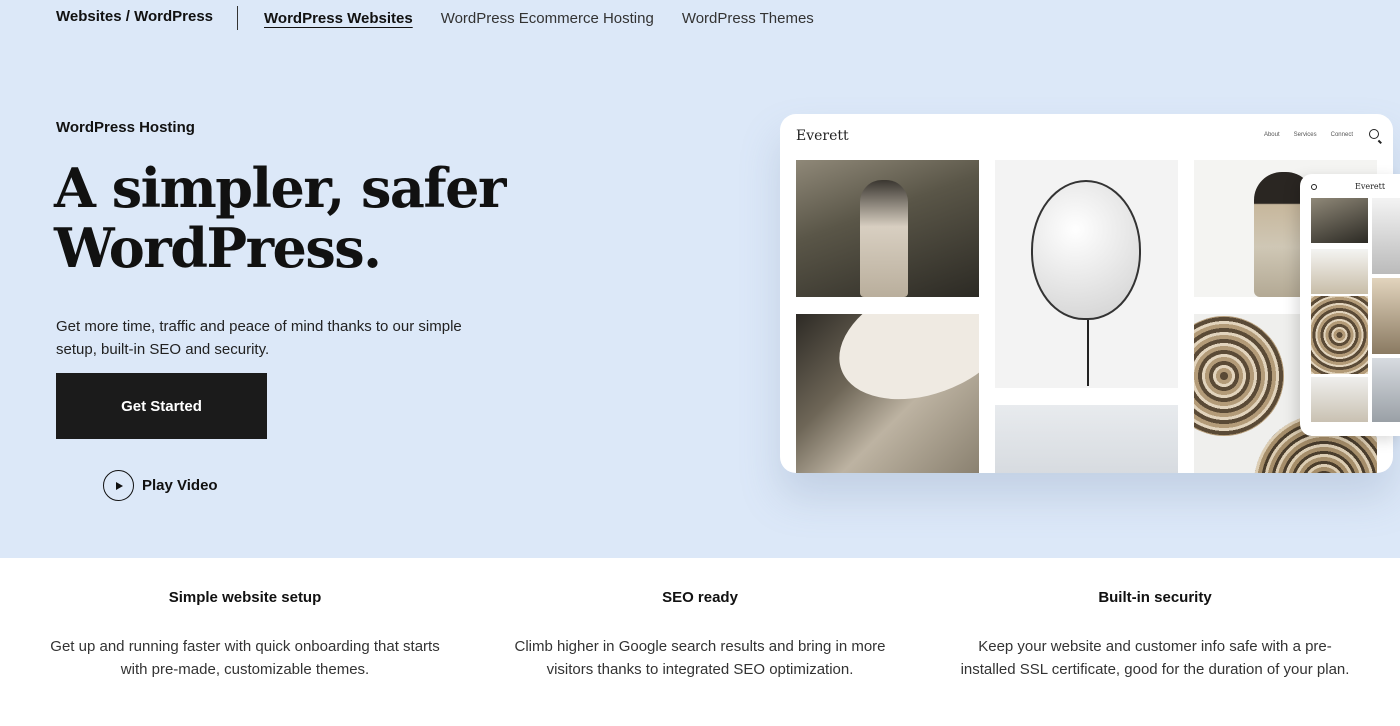 The image size is (1400, 726). What do you see at coordinates (1339, 335) in the screenshot?
I see `phone-thumb-baskets` at bounding box center [1339, 335].